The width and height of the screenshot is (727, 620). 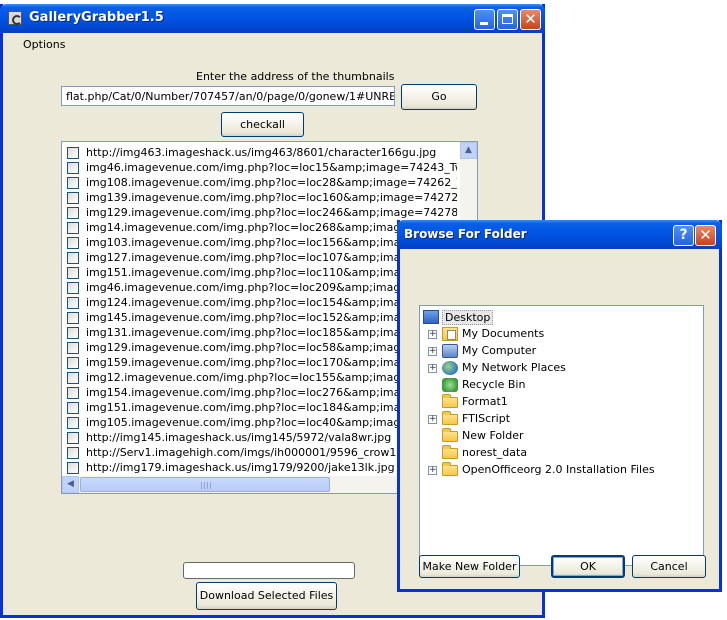 I want to click on my-documents-icon, so click(x=450, y=334).